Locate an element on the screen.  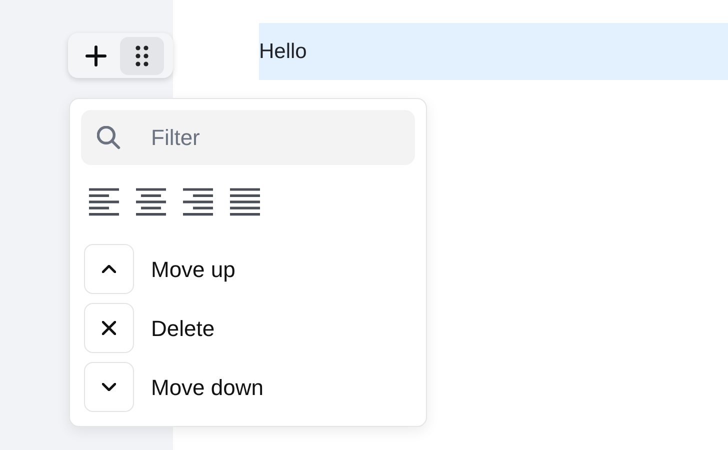
align-justify-icon is located at coordinates (245, 202).